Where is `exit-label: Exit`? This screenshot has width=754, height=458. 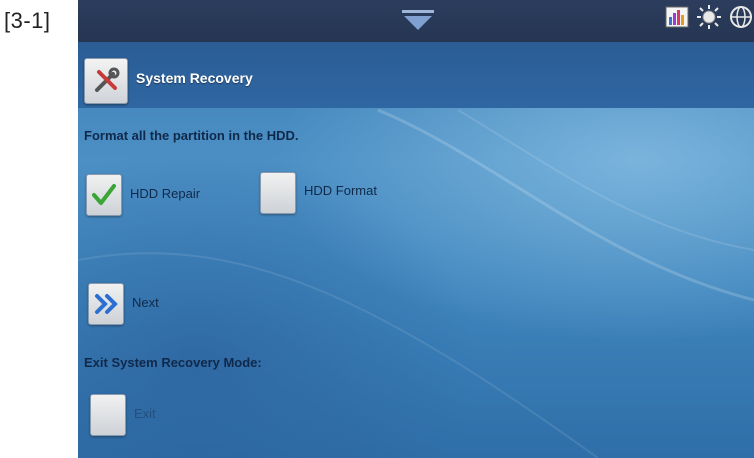 exit-label: Exit is located at coordinates (145, 413).